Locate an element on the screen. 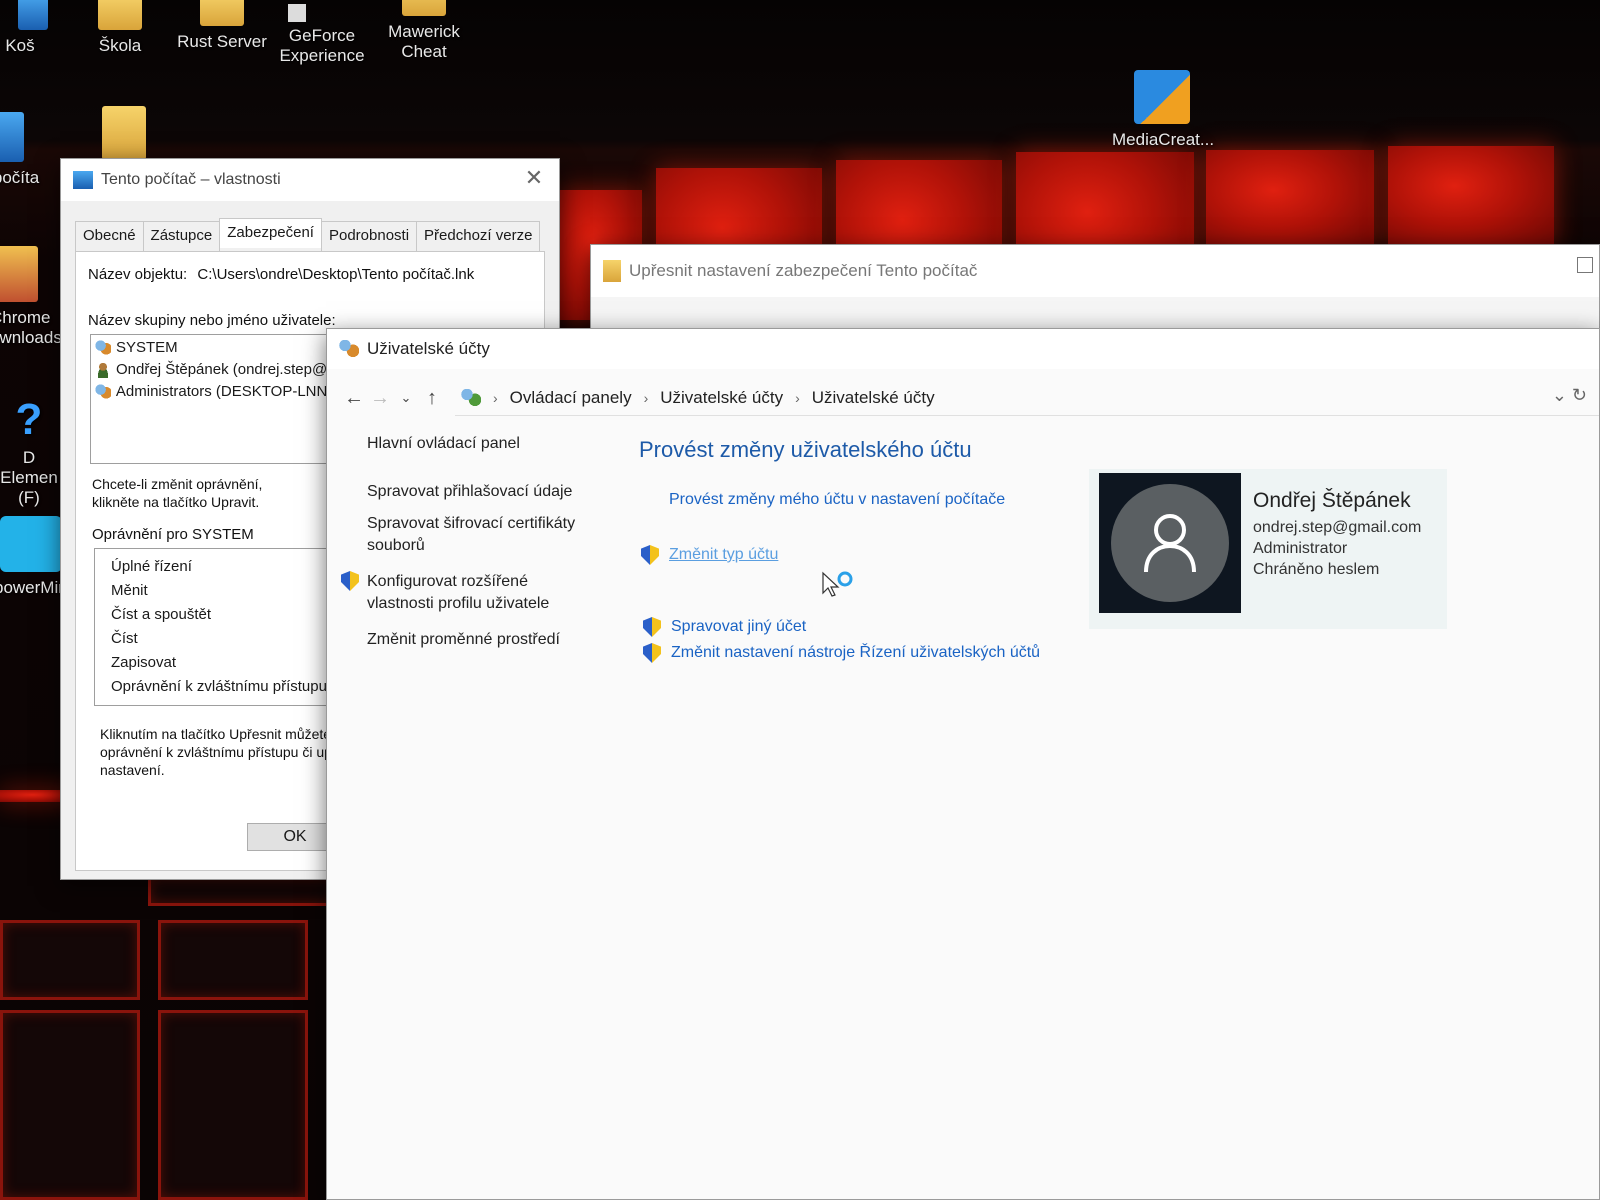 This screenshot has height=1200, width=1600. tab-predchozi-verze: Předchozí verze is located at coordinates (478, 236).